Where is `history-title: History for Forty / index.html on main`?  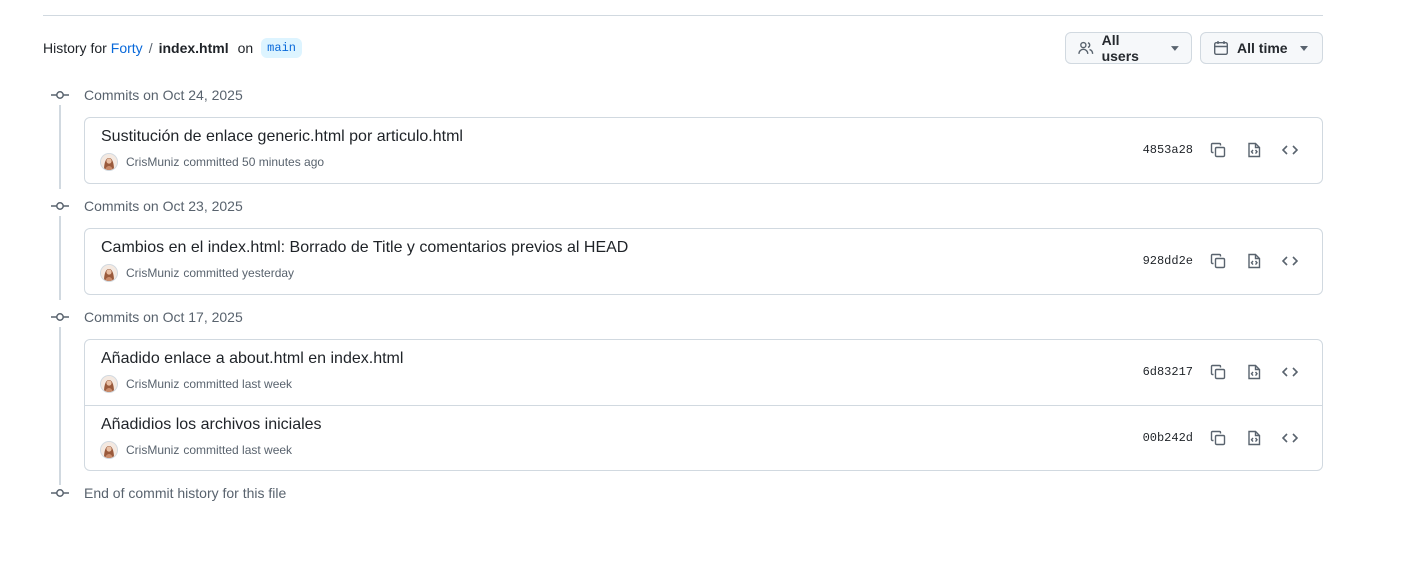
history-title: History for Forty / index.html on main is located at coordinates (172, 48).